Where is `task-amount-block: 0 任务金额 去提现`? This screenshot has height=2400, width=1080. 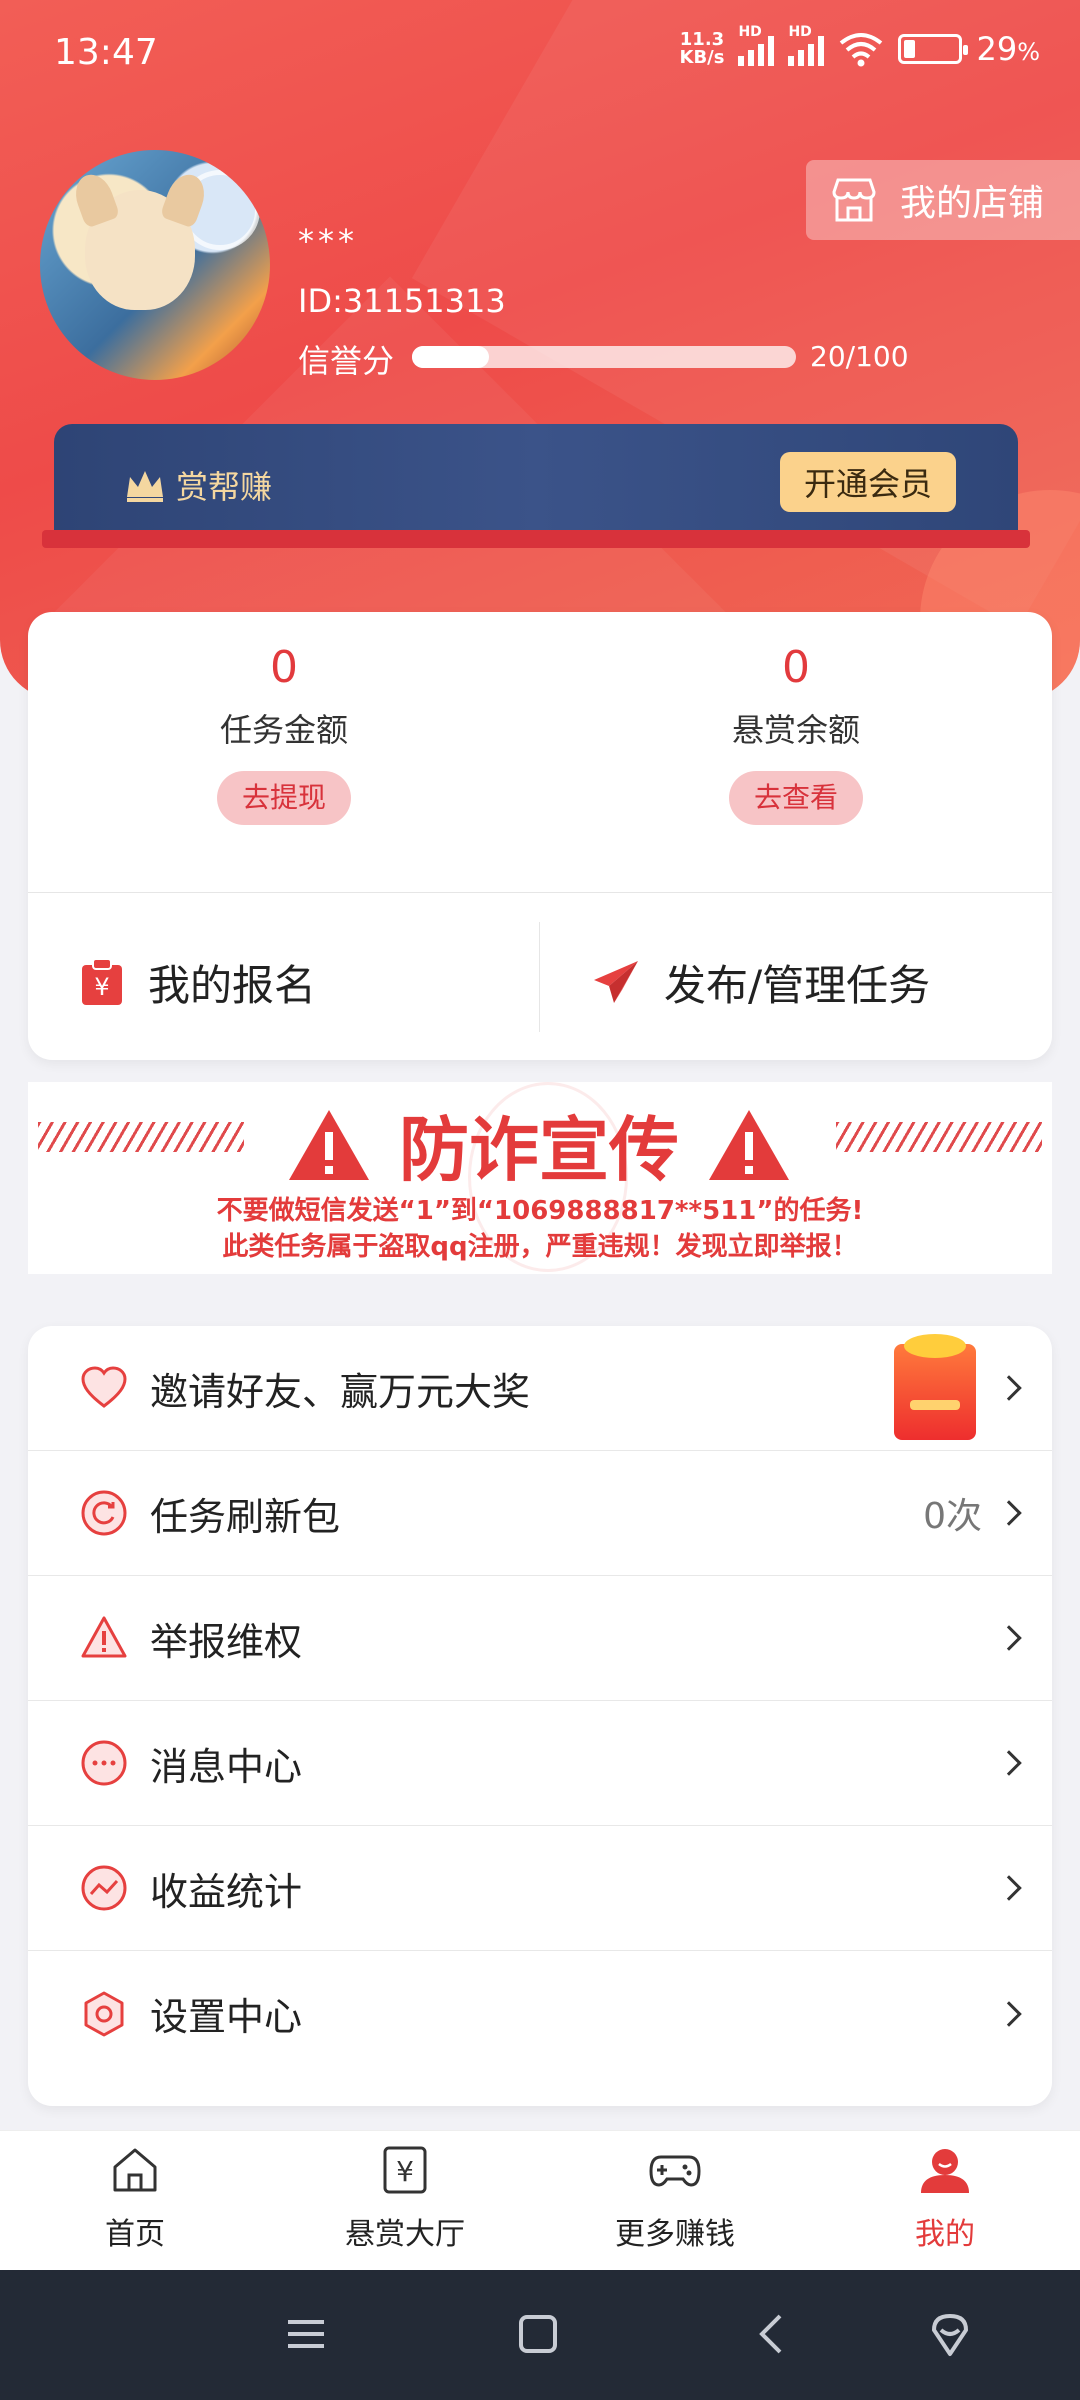 task-amount-block: 0 任务金额 去提现 is located at coordinates (284, 733).